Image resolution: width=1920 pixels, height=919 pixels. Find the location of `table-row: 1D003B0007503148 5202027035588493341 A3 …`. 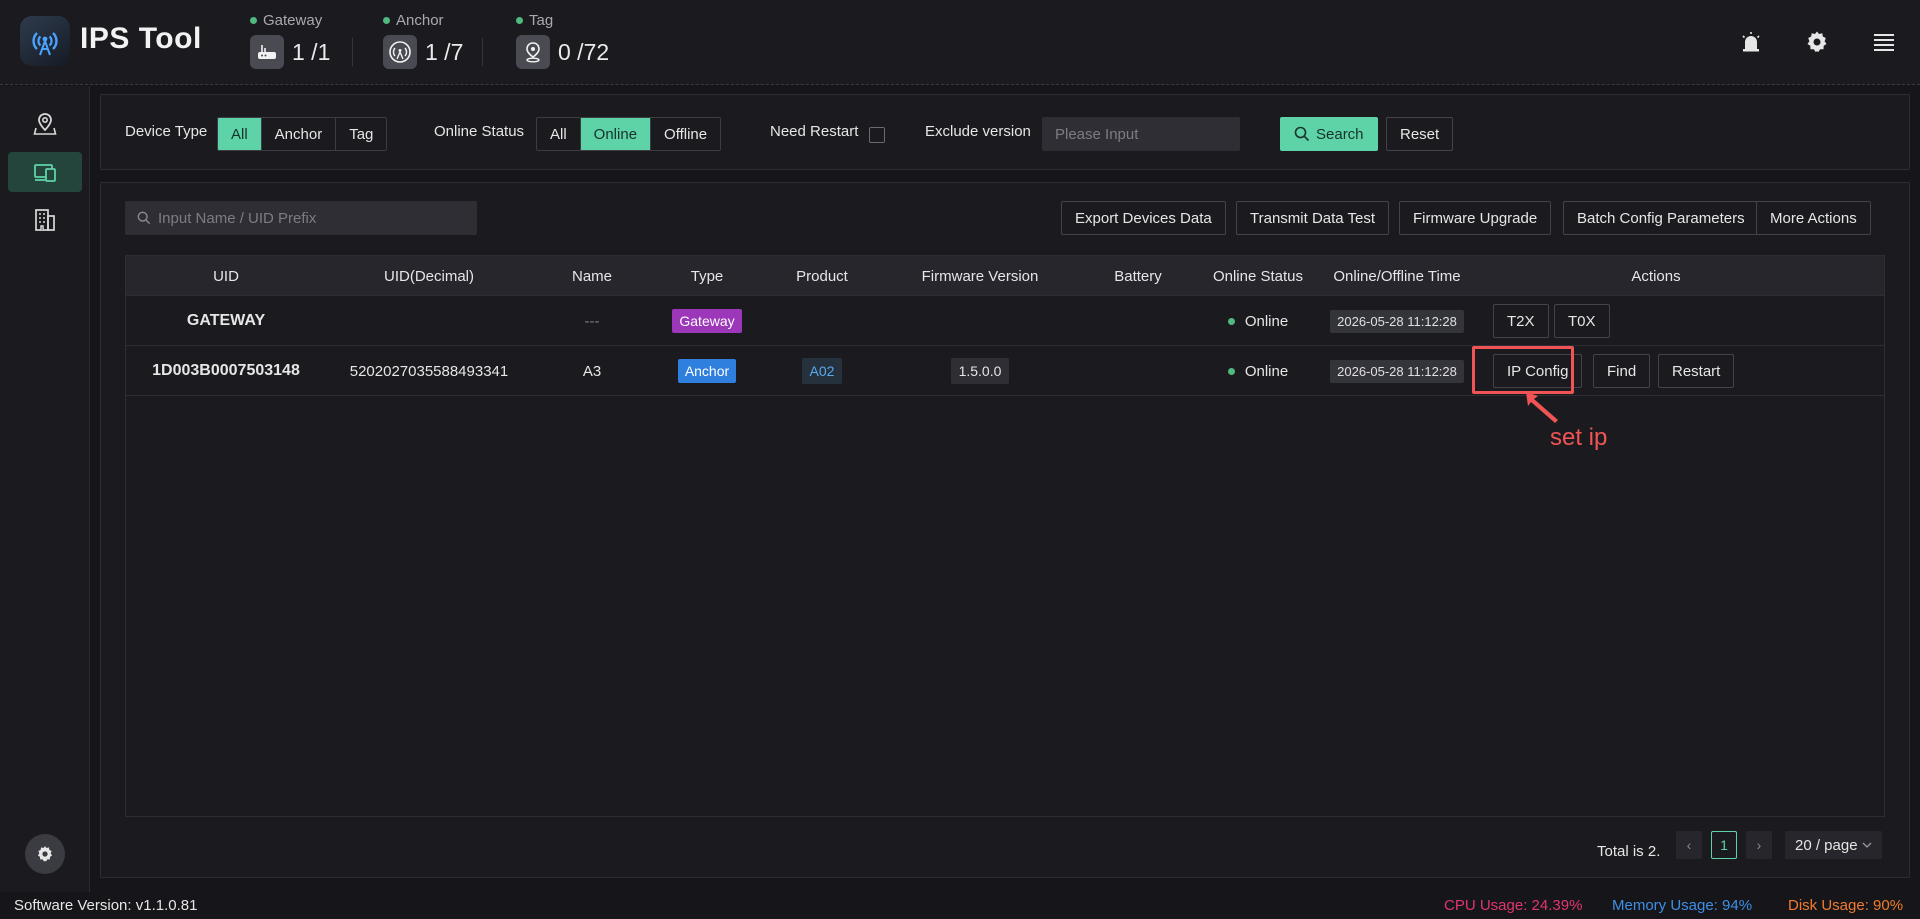

table-row: 1D003B0007503148 5202027035588493341 A3 … is located at coordinates (1005, 371).